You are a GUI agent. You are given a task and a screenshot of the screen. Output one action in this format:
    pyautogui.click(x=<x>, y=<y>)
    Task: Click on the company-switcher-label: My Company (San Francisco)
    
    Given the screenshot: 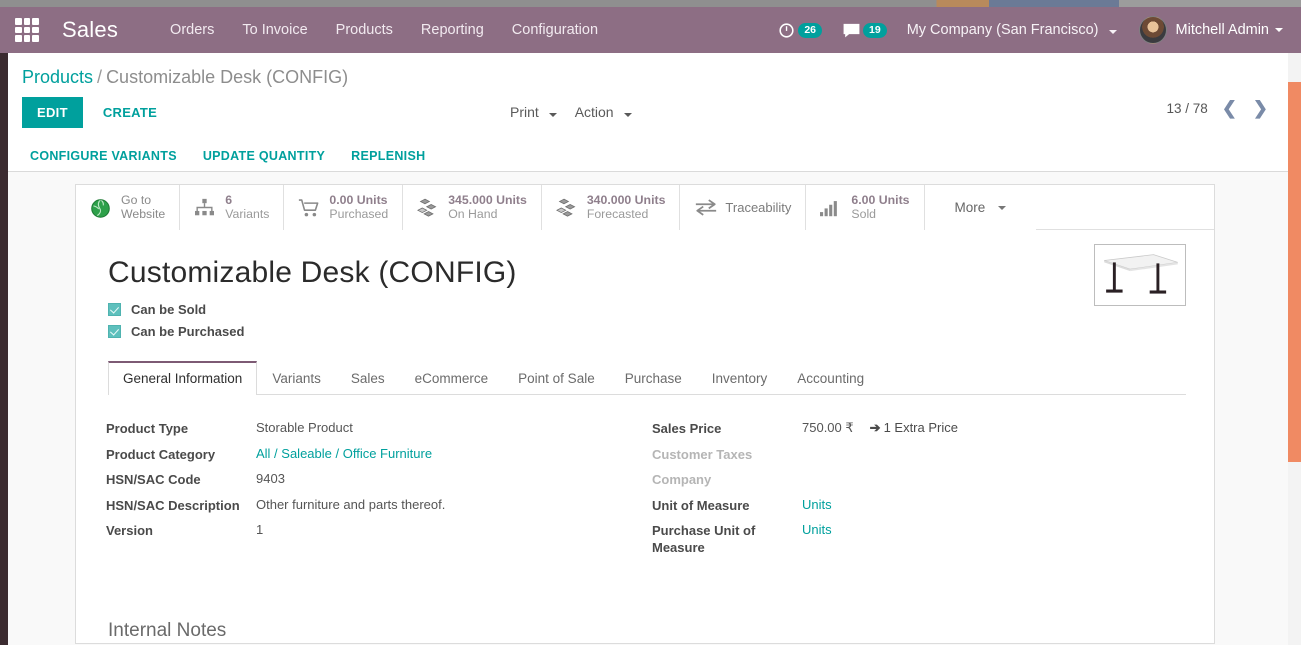 What is the action you would take?
    pyautogui.click(x=1002, y=30)
    